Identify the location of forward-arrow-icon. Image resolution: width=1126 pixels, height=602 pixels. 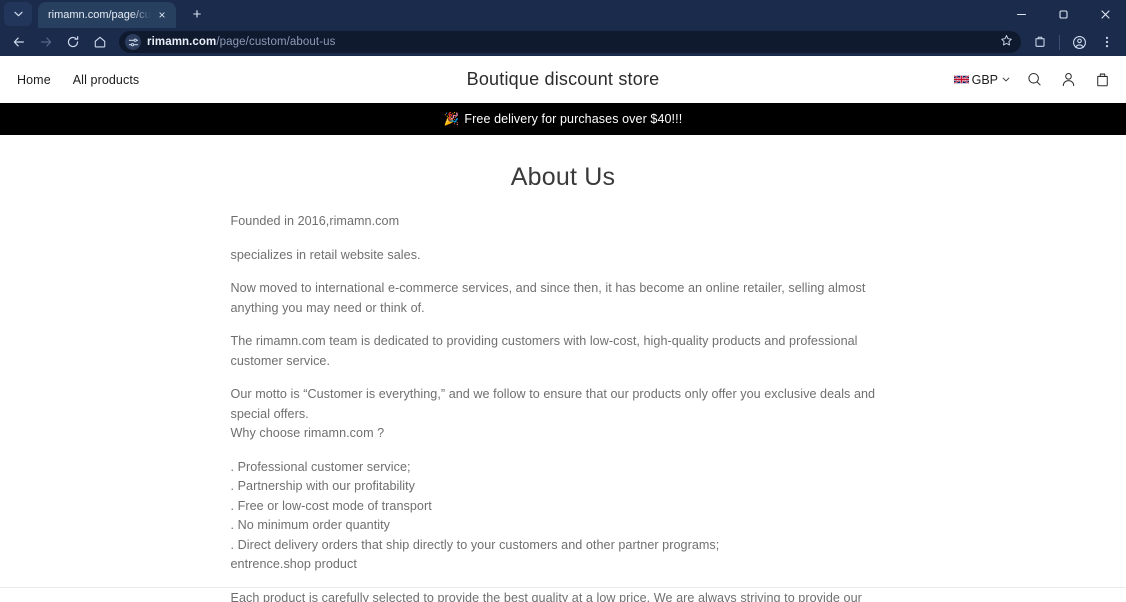
(46, 42).